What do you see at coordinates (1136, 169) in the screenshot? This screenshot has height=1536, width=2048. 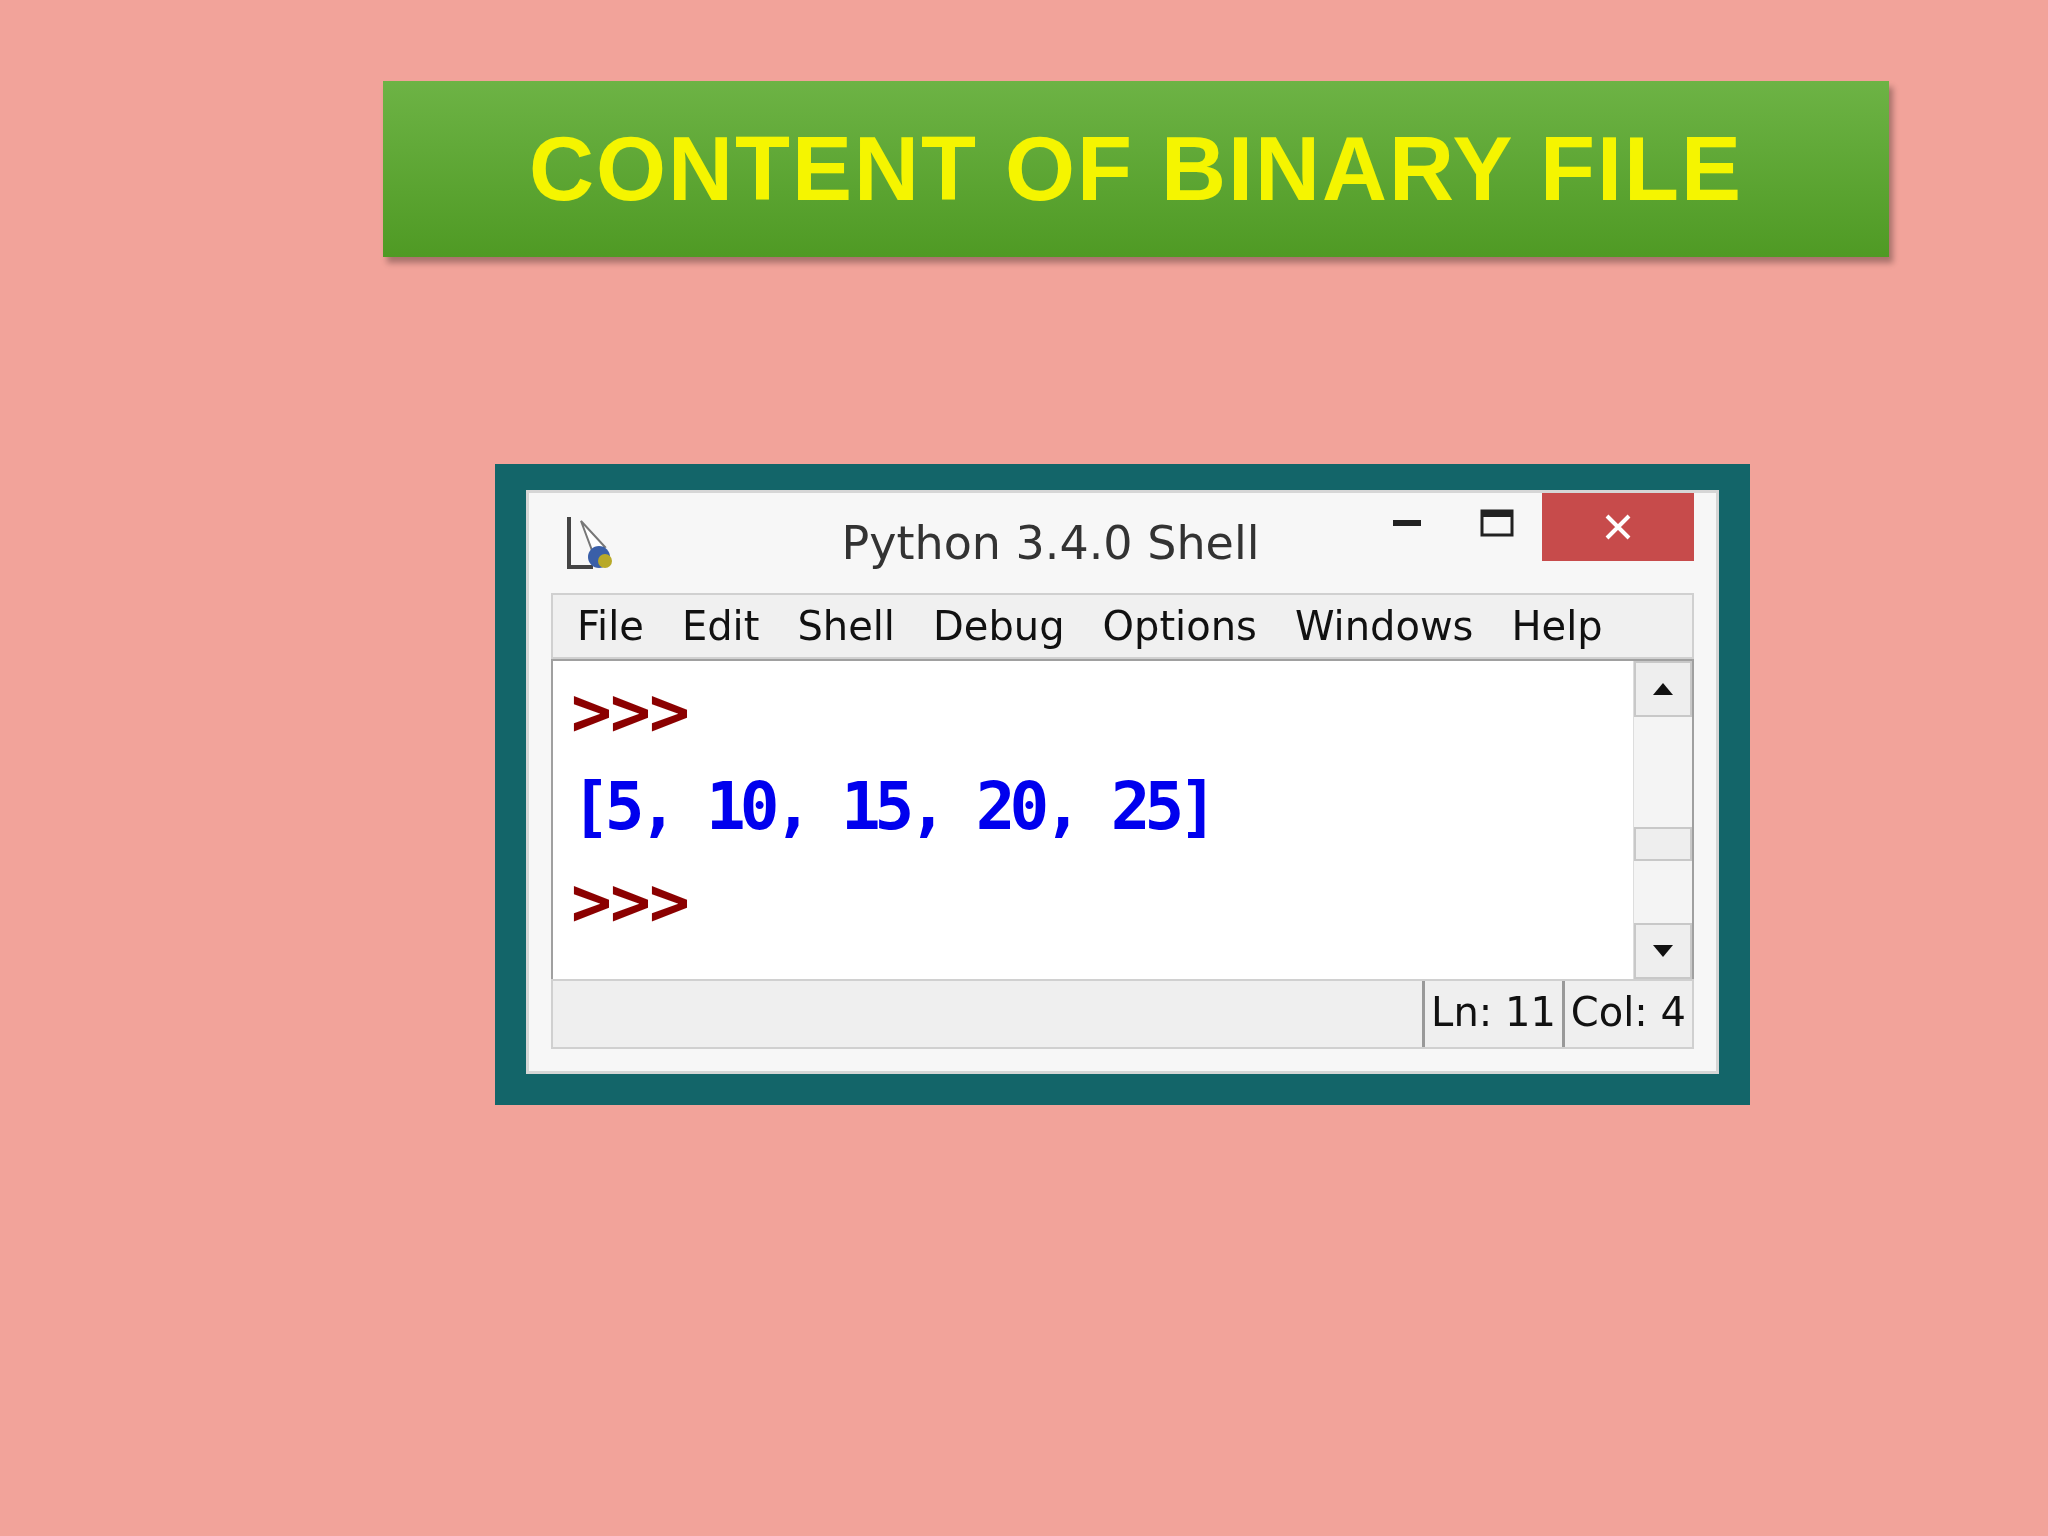 I see `slide-title: CONTENT OF BINARY FILE` at bounding box center [1136, 169].